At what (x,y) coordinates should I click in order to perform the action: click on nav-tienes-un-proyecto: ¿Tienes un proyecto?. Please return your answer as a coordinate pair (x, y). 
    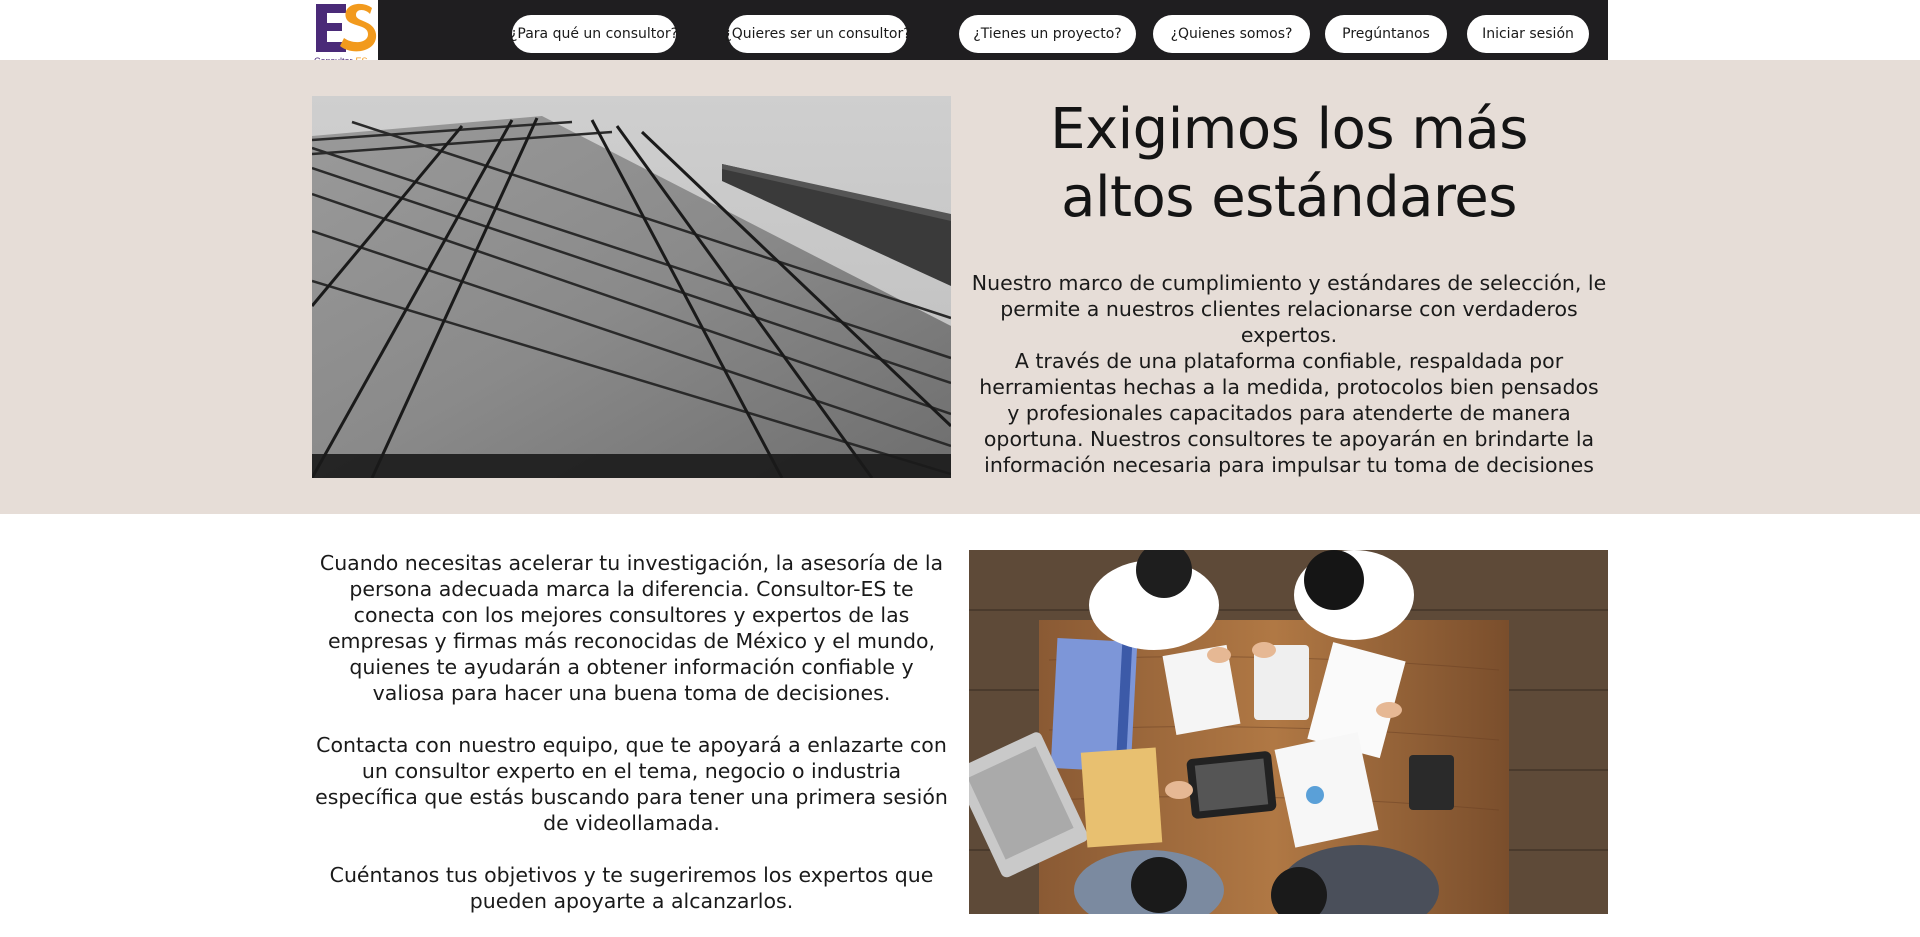
    Looking at the image, I should click on (1047, 34).